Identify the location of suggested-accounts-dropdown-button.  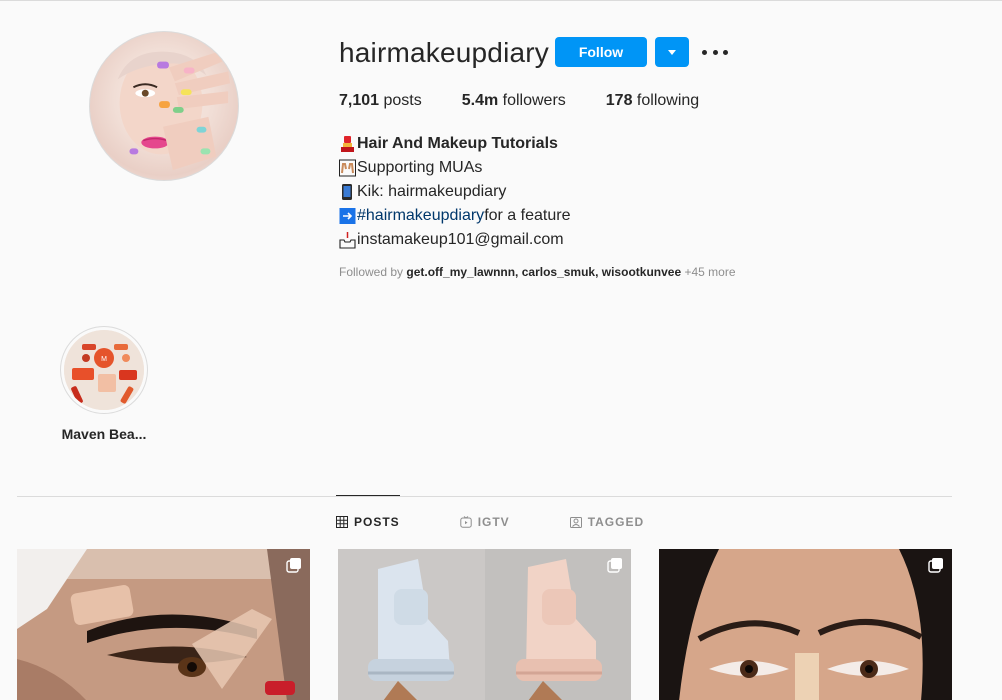
(672, 52).